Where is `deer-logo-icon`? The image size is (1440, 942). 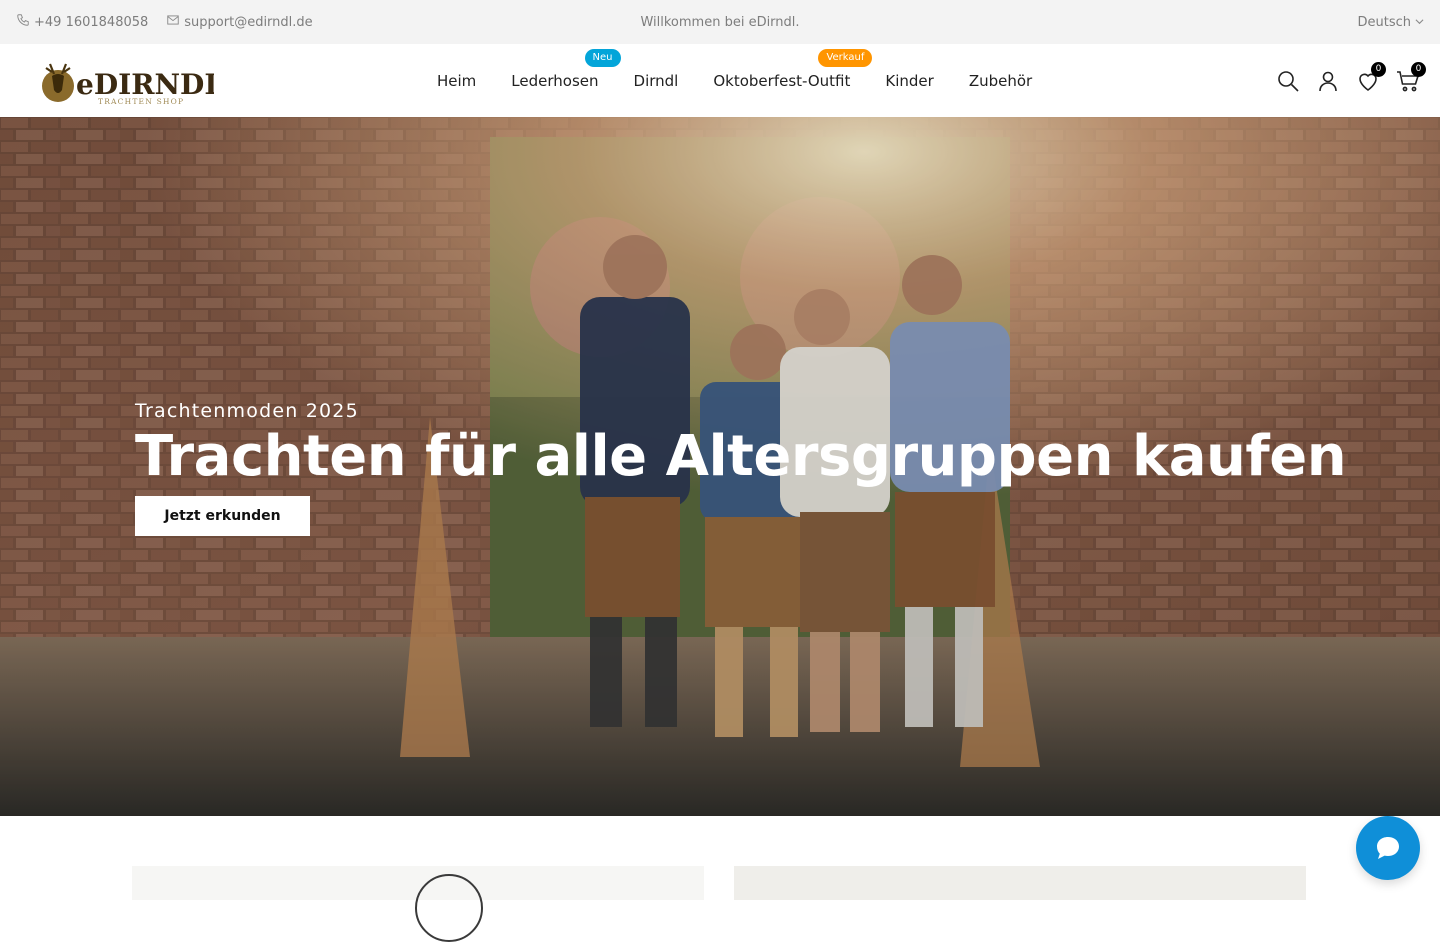 deer-logo-icon is located at coordinates (58, 82).